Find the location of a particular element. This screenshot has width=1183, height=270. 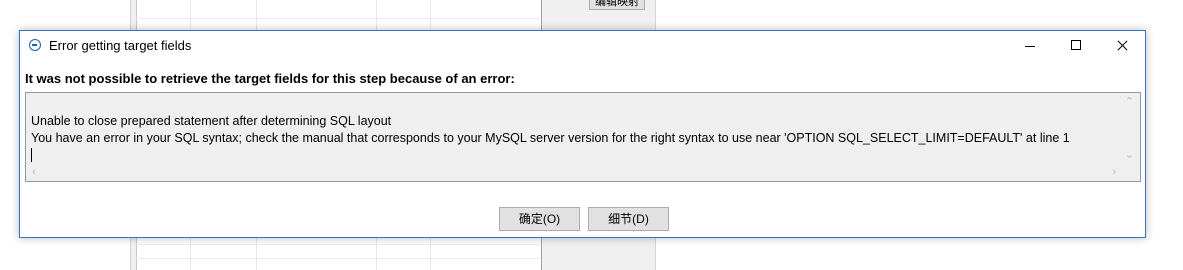

details-button: 细节(D) is located at coordinates (628, 219).